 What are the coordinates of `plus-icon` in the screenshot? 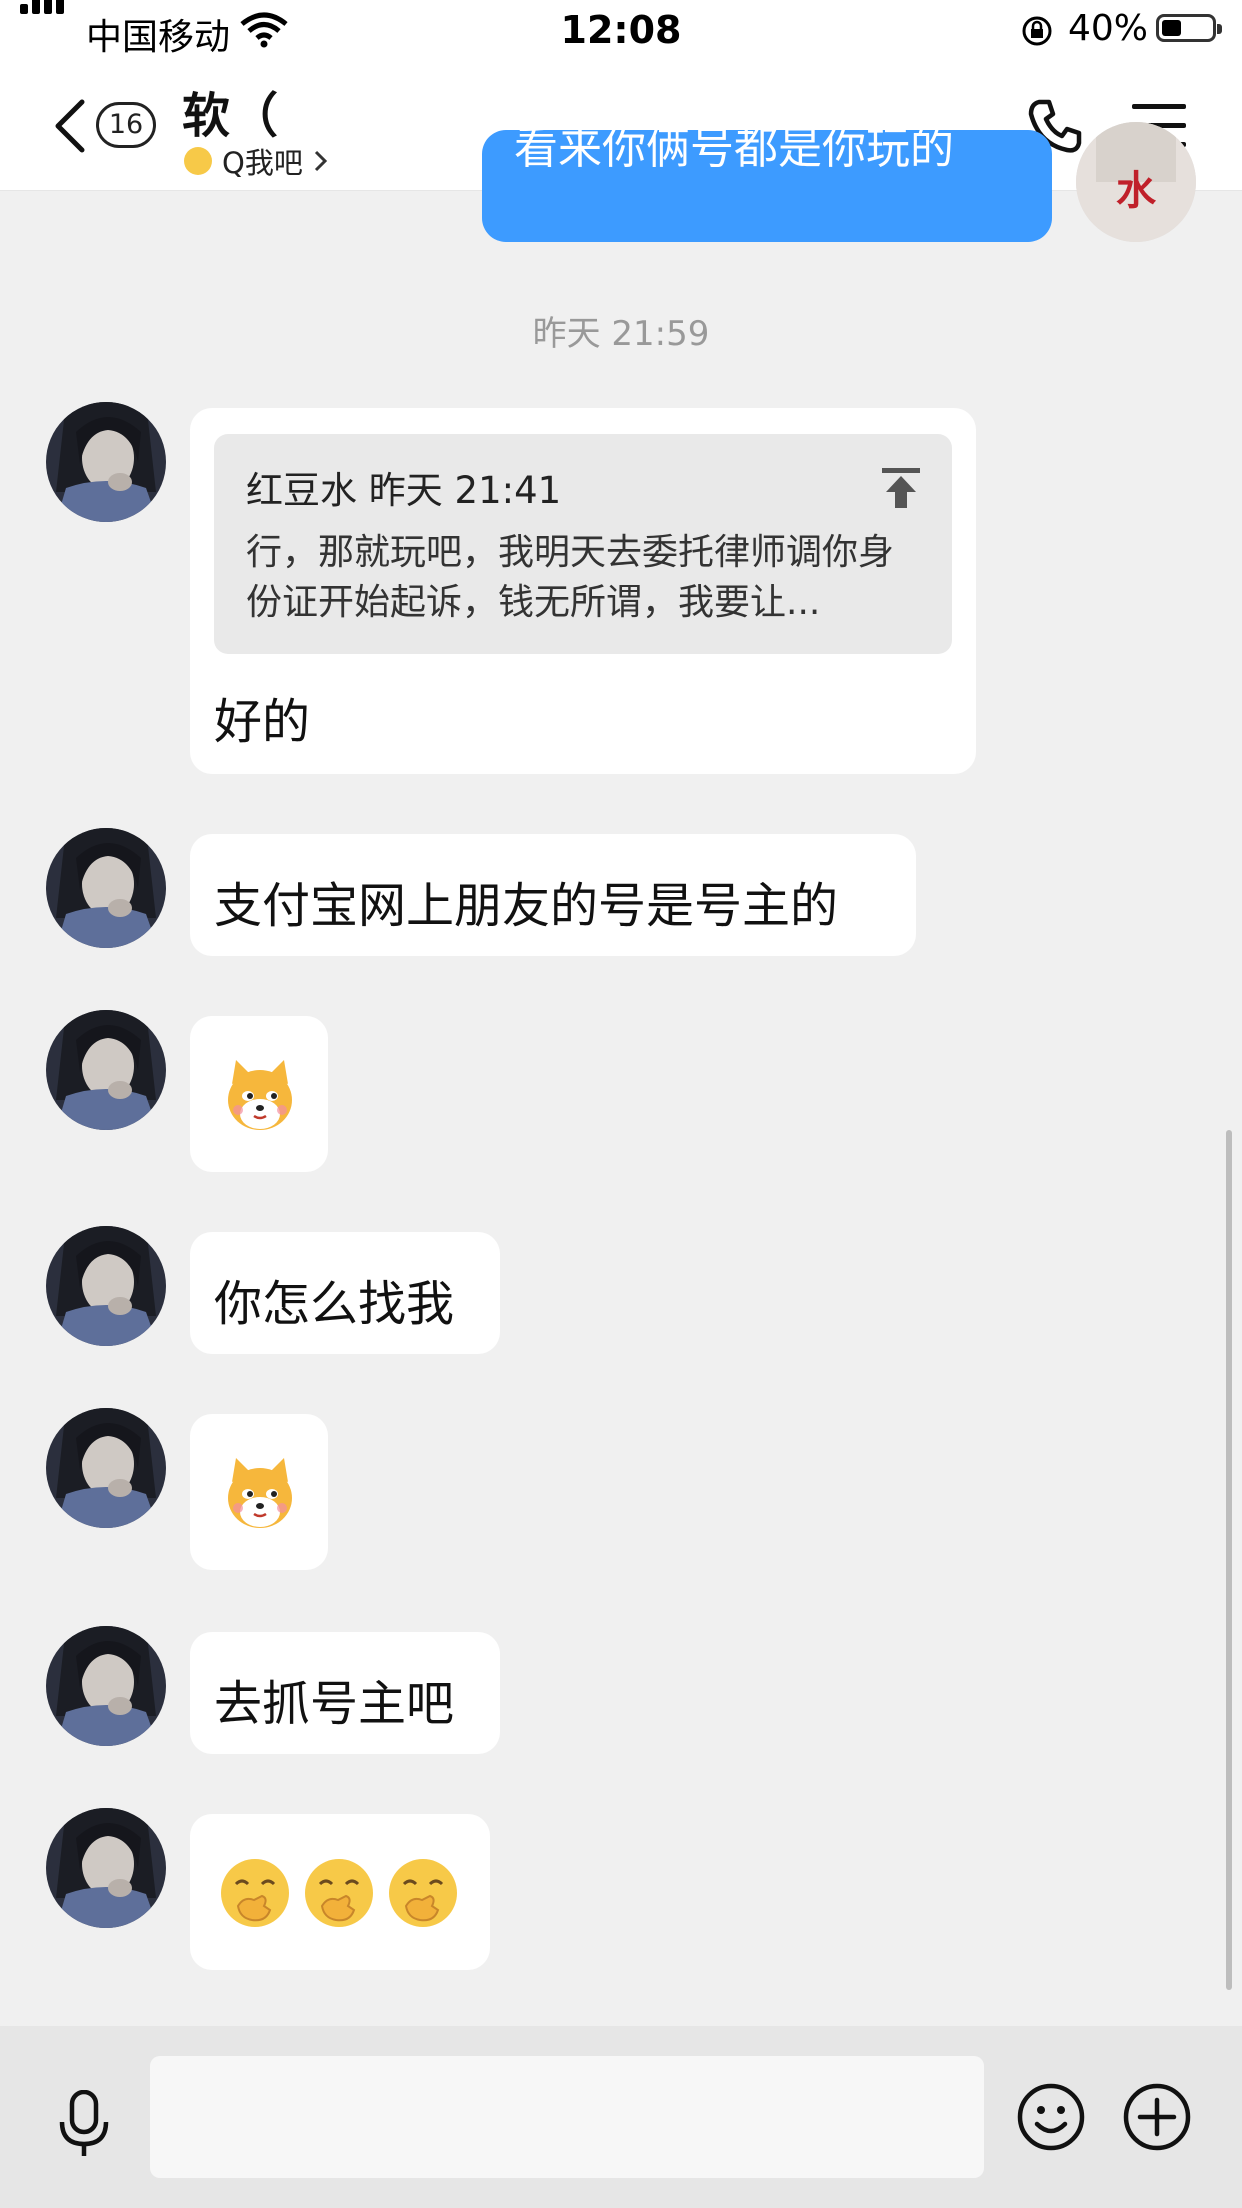 It's located at (1157, 2117).